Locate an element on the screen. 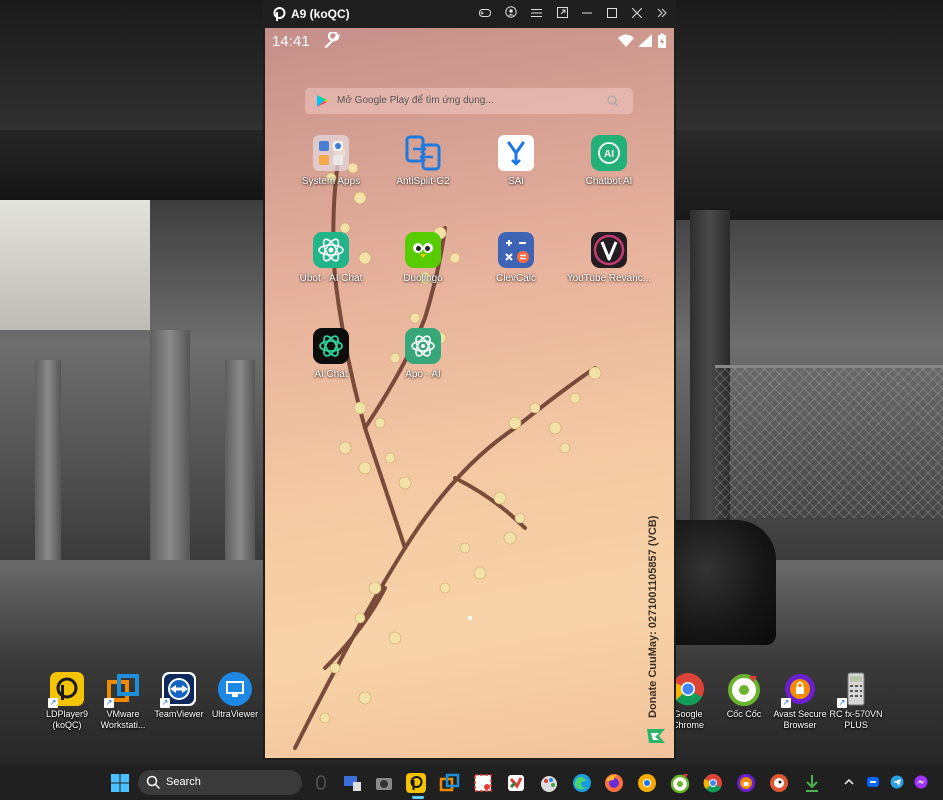 Image resolution: width=943 pixels, height=800 pixels. desktop-icon-ldplayer: ↗ LDPlayer9 (koQC) is located at coordinates (67, 701).